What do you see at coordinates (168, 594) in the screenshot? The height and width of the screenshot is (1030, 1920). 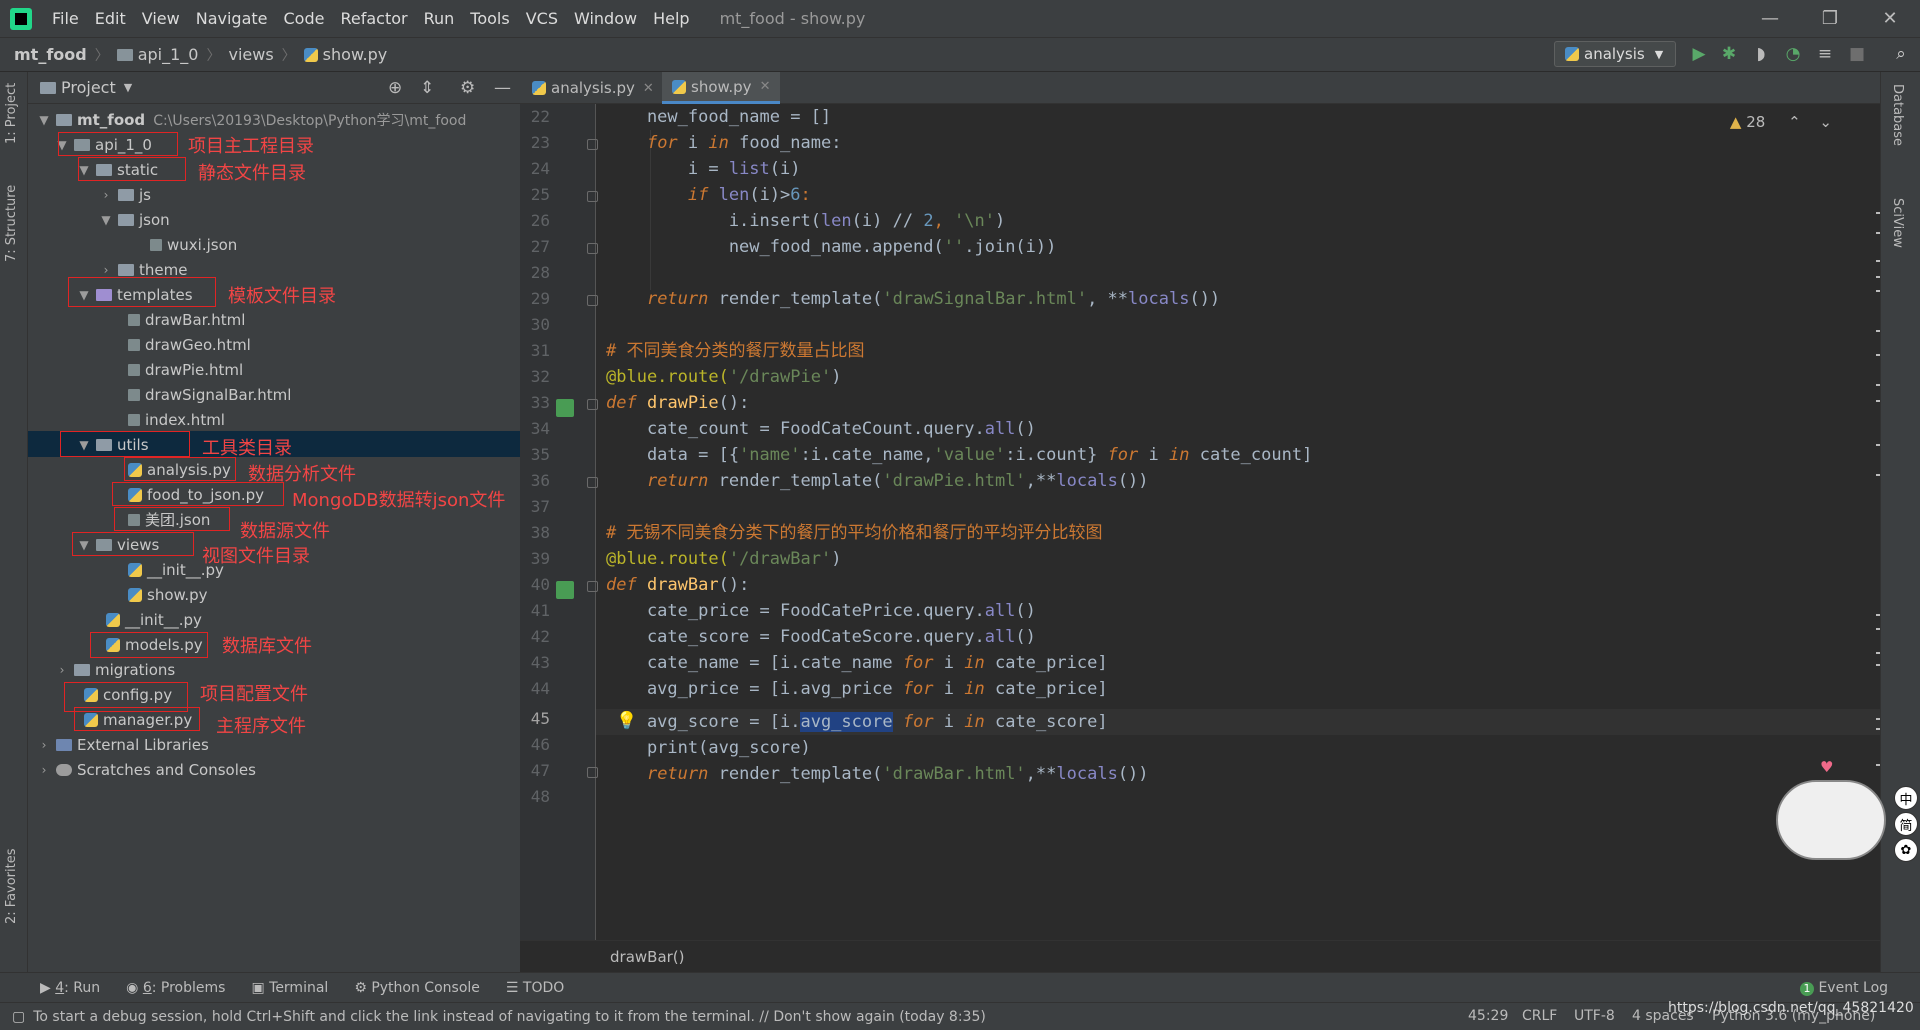 I see `tree-item-show-py: show.py` at bounding box center [168, 594].